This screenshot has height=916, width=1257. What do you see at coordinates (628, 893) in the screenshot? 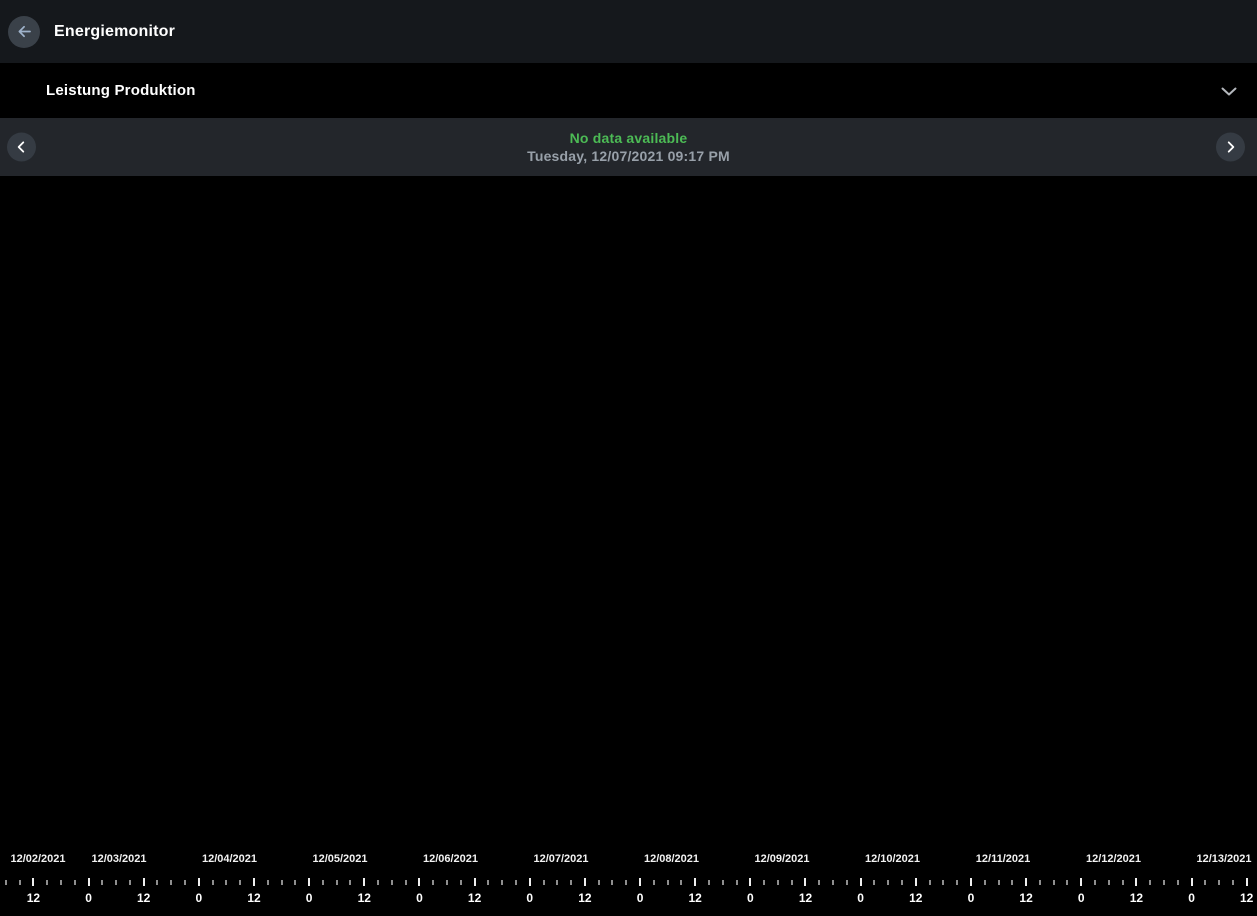
I see `time-ruler: 12 0 12 0 12 0 12 0 12 0 12 0 12 0 12 0 12 0 12 0 12 0 12` at bounding box center [628, 893].